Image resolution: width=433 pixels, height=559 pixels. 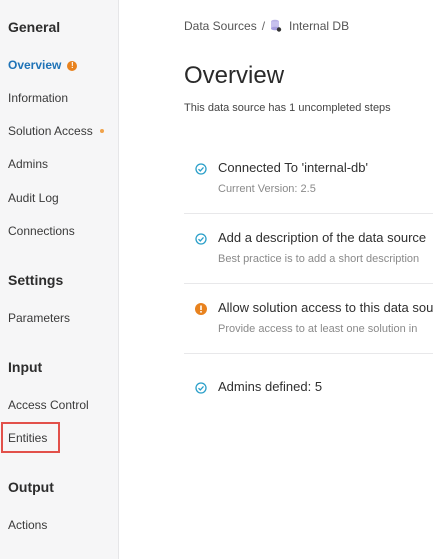 What do you see at coordinates (28, 164) in the screenshot?
I see `sidebar-item-admins: Admins` at bounding box center [28, 164].